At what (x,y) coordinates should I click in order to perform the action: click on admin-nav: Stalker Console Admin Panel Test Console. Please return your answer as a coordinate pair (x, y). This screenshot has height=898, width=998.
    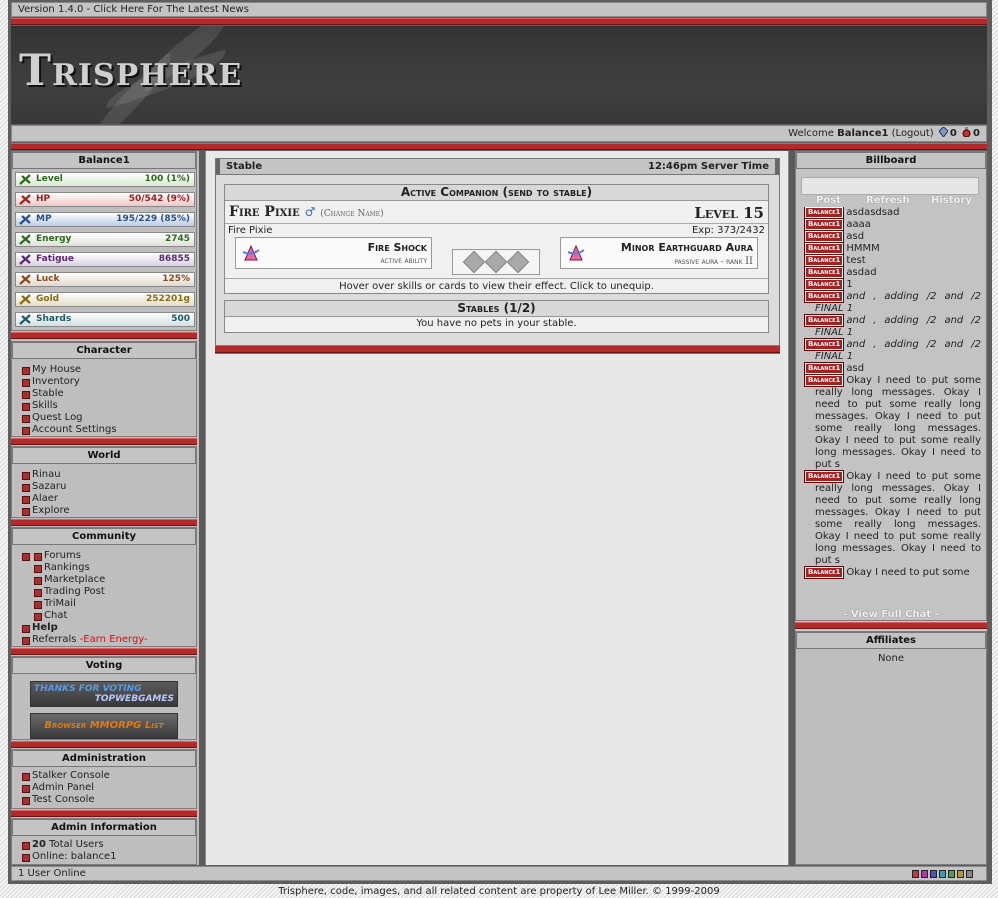
    Looking at the image, I should click on (65, 788).